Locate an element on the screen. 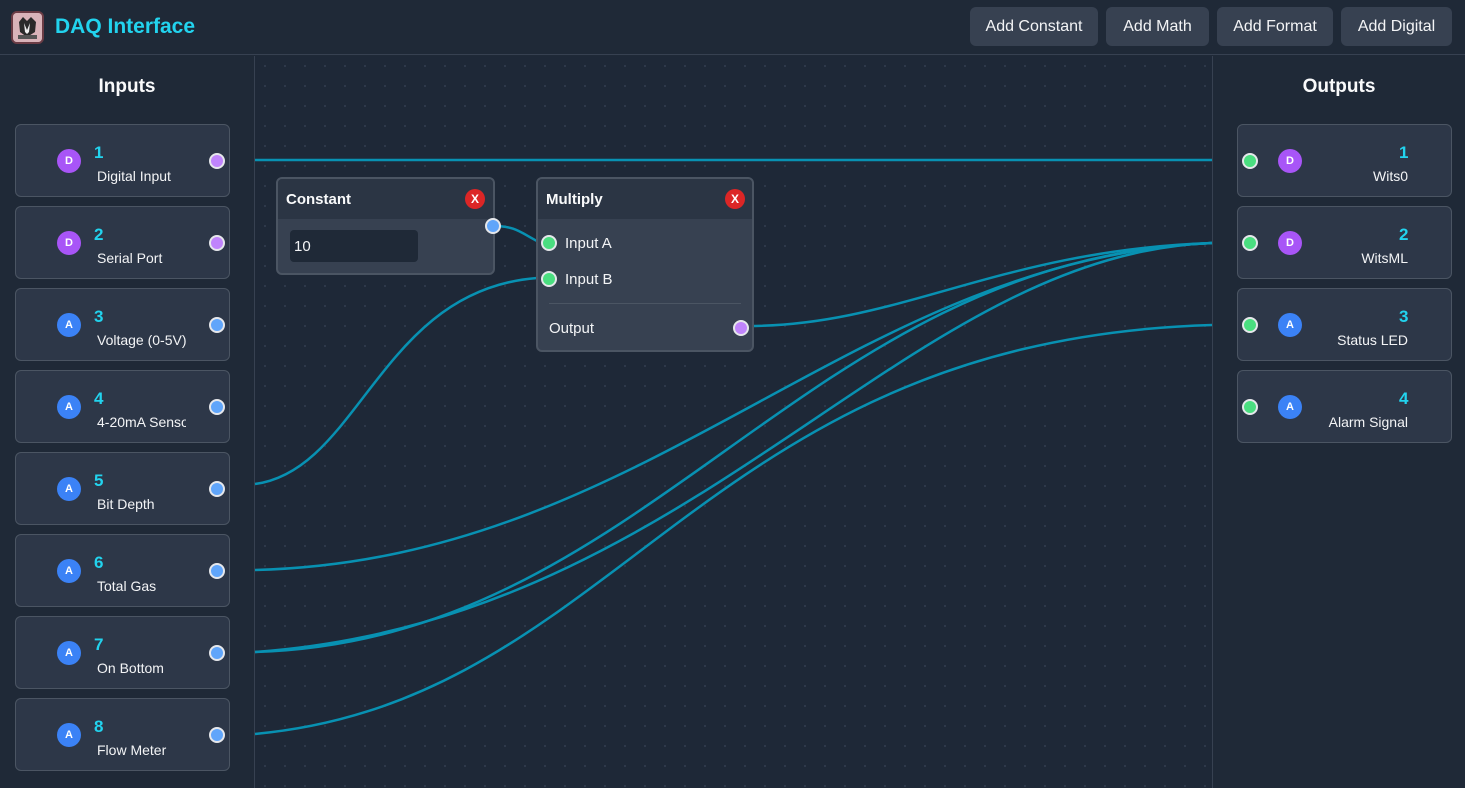  add-digital-button: Add Digital is located at coordinates (1396, 26).